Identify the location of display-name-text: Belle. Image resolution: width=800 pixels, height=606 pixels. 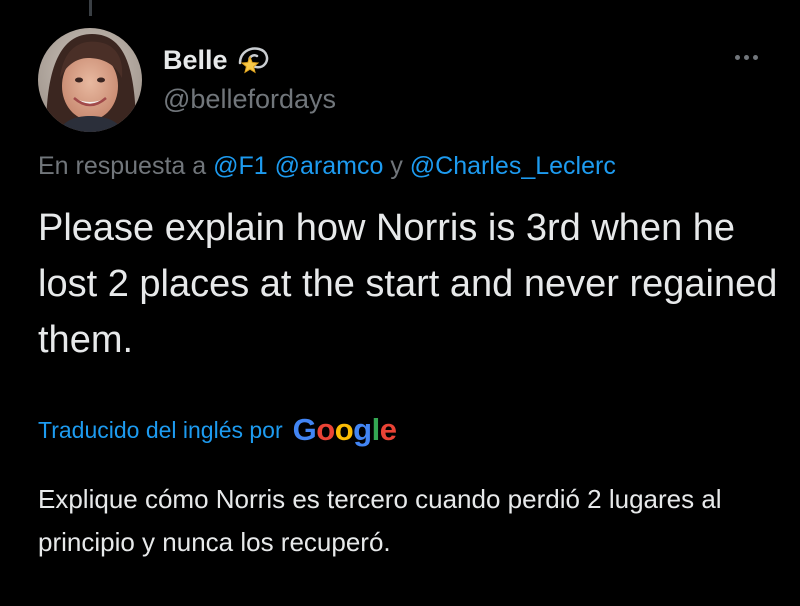
(195, 60).